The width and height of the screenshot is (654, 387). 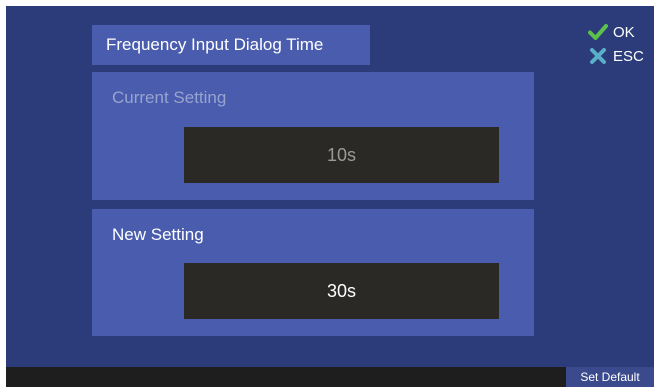 I want to click on dialog-title: Frequency Input Dialog Time, so click(x=231, y=45).